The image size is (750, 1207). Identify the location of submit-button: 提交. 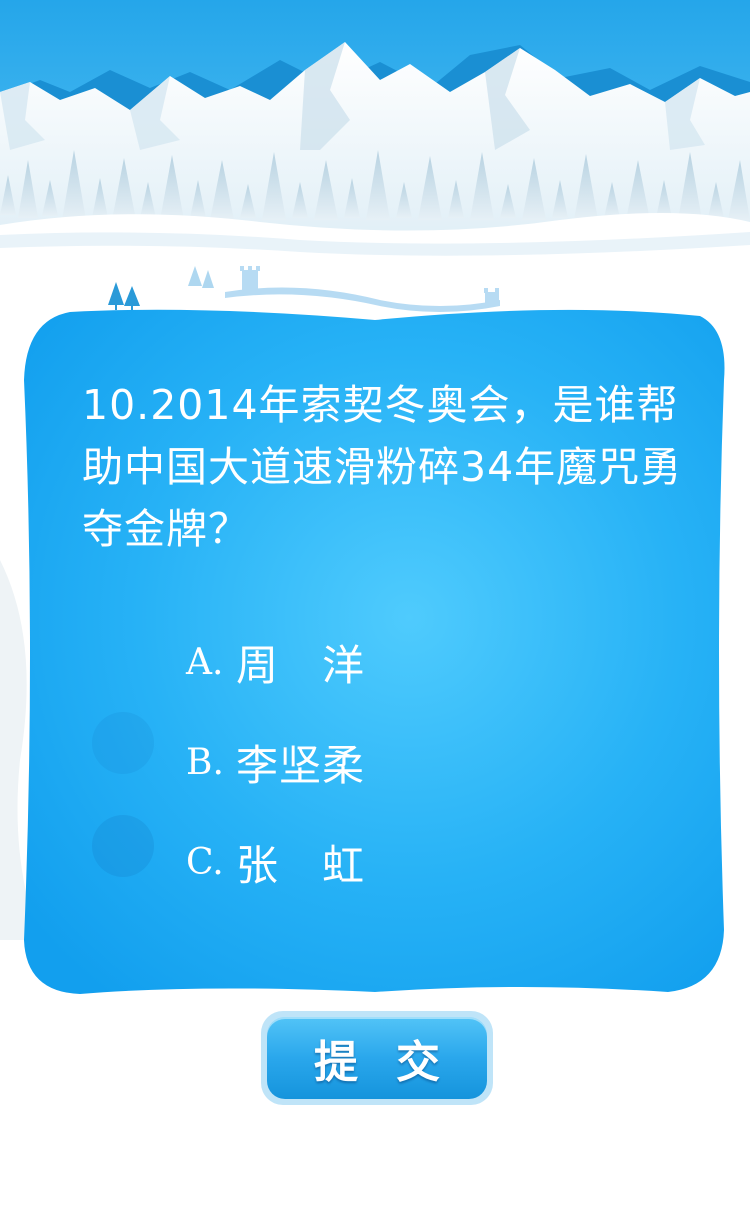
(377, 1058).